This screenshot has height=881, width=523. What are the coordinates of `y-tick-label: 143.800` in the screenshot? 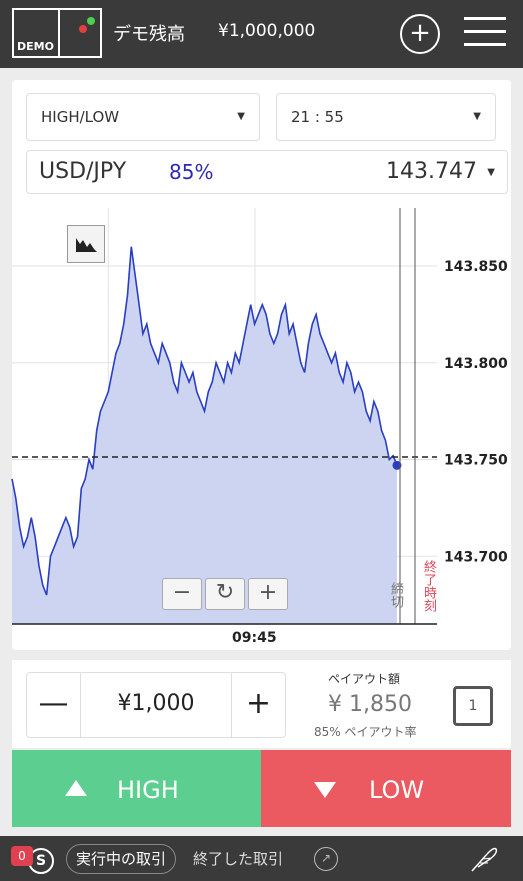 It's located at (476, 364).